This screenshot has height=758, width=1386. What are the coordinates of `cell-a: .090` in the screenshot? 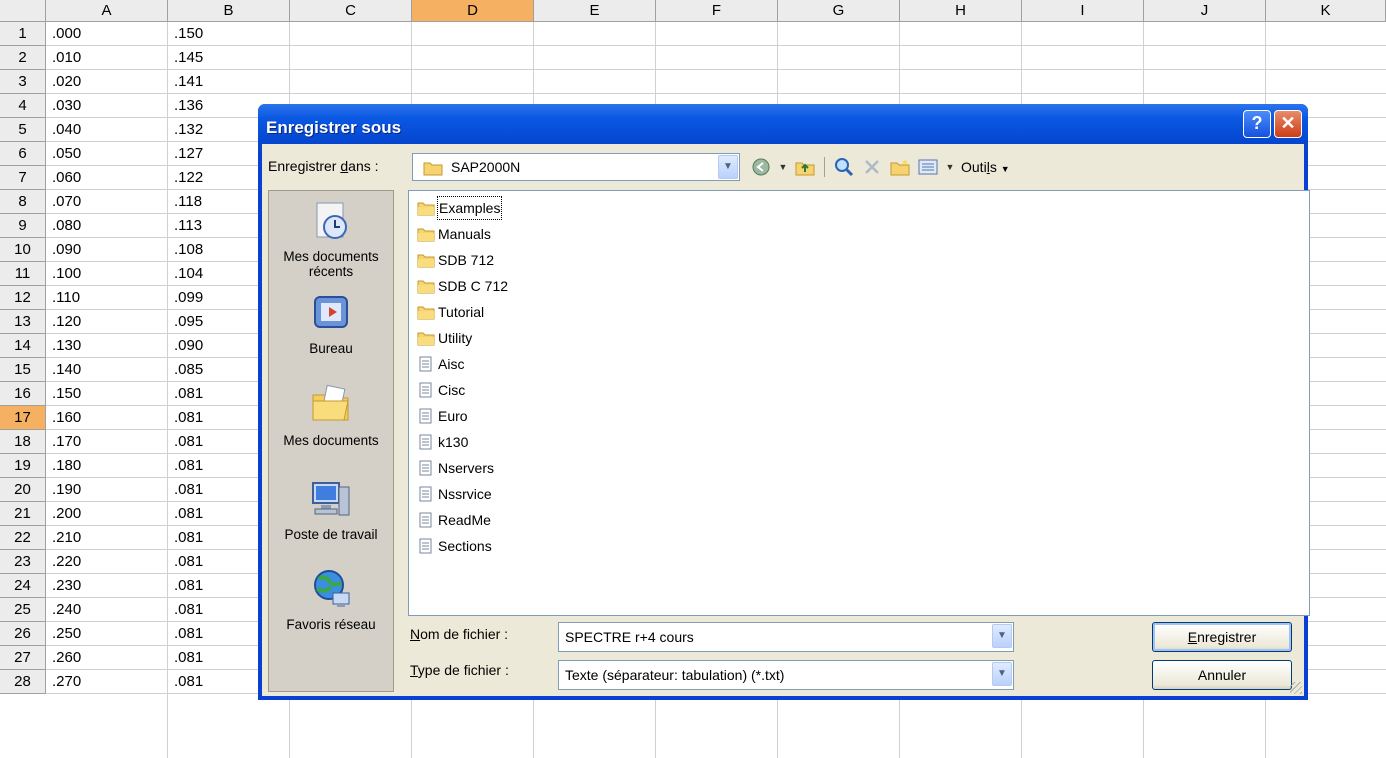 It's located at (65, 249).